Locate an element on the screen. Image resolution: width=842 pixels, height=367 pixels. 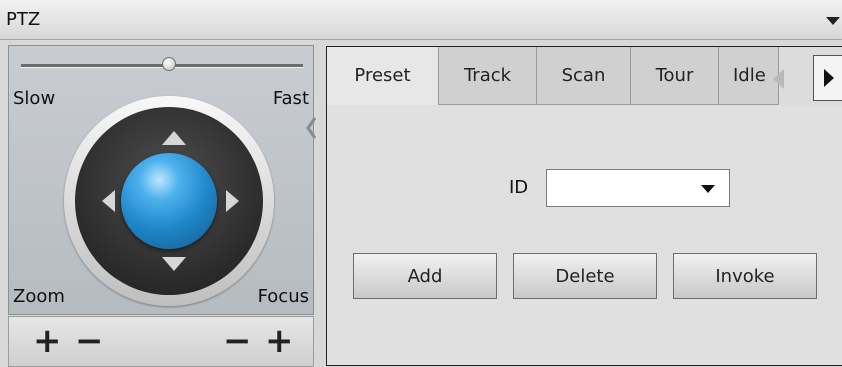
zoom-focus-bar: + − − + is located at coordinates (161, 341).